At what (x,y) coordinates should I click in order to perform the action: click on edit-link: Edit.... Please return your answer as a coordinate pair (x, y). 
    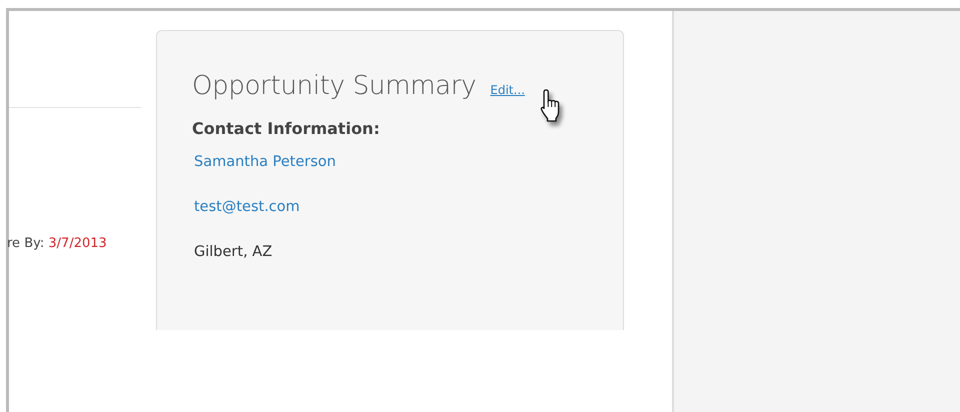
    Looking at the image, I should click on (507, 90).